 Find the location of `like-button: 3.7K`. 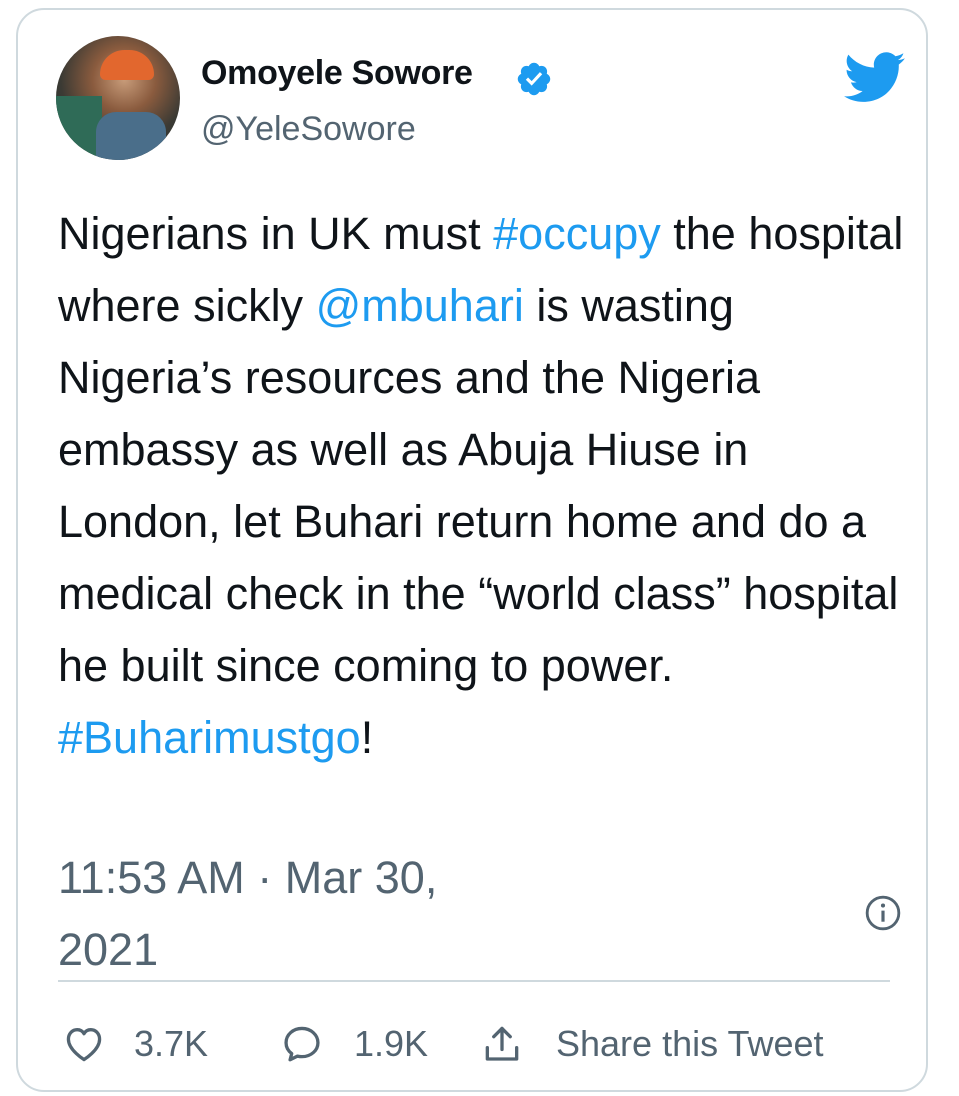

like-button: 3.7K is located at coordinates (135, 1044).